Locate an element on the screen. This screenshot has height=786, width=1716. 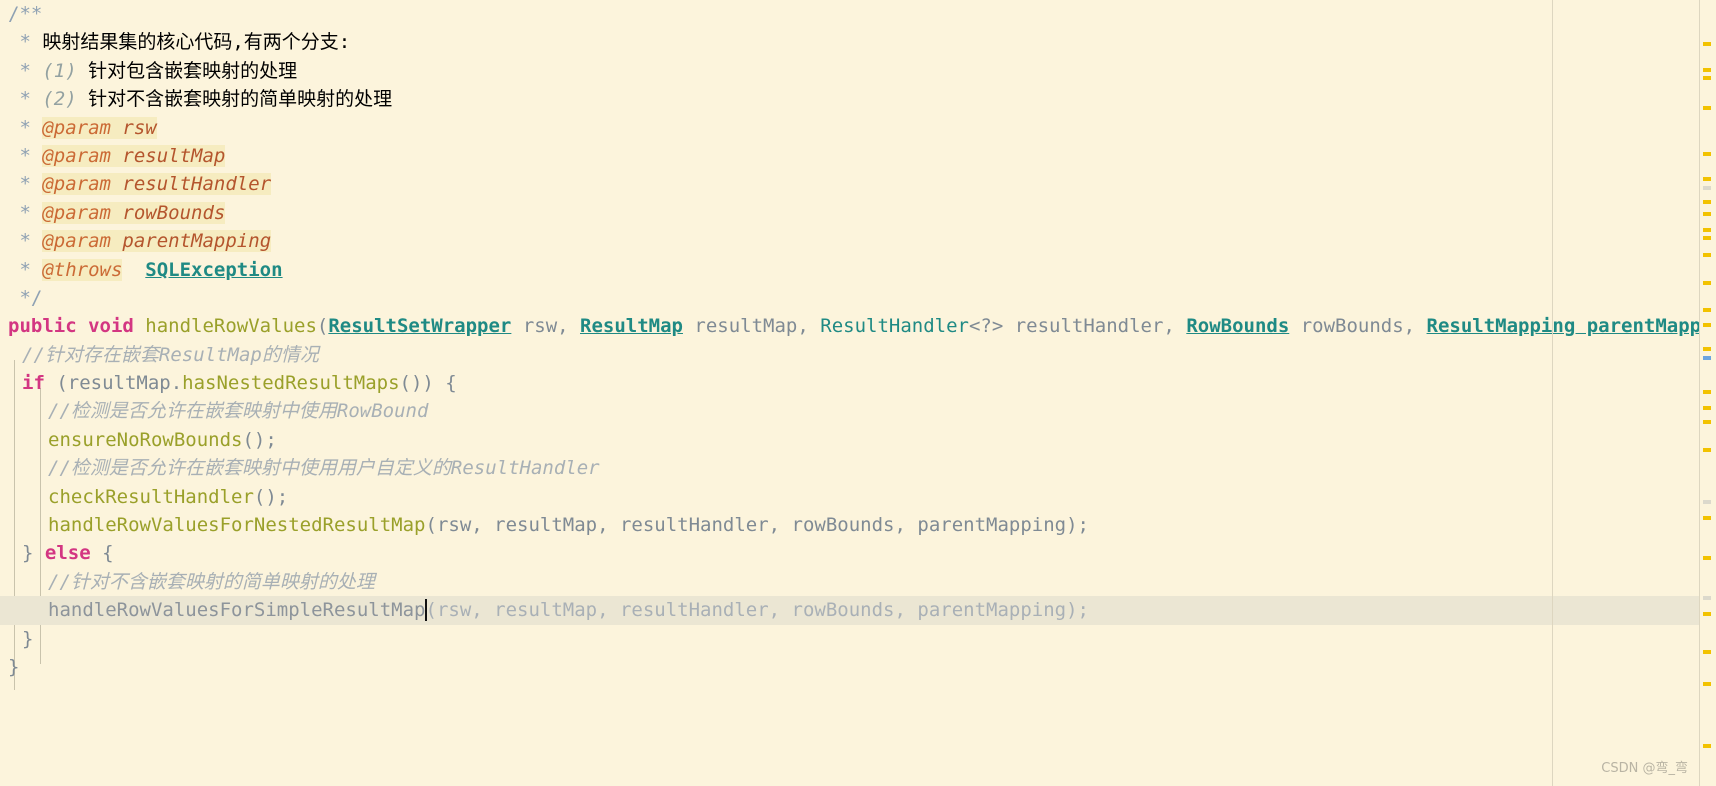
code-token-link: ResultMap is located at coordinates (631, 326).